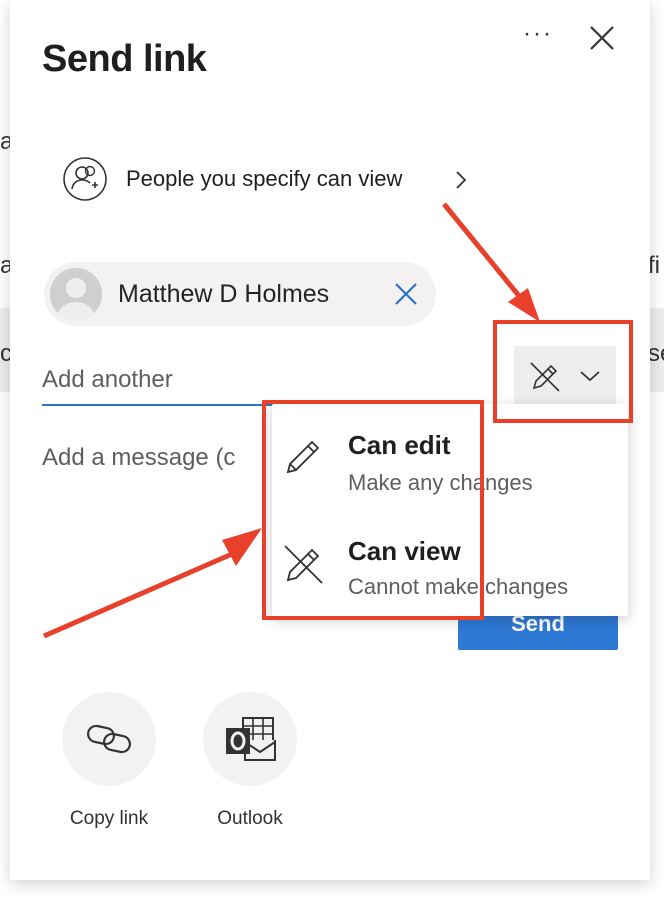 The height and width of the screenshot is (908, 664). I want to click on close-icon, so click(602, 38).